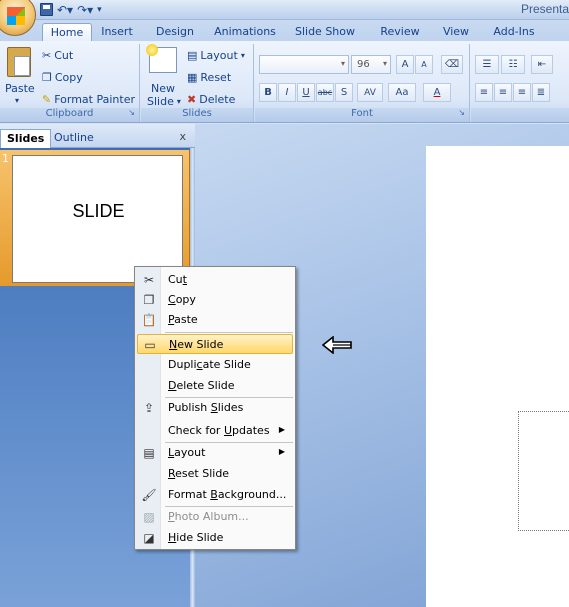 The width and height of the screenshot is (569, 607). I want to click on paste-dropdown-icon: ▾, so click(17, 100).